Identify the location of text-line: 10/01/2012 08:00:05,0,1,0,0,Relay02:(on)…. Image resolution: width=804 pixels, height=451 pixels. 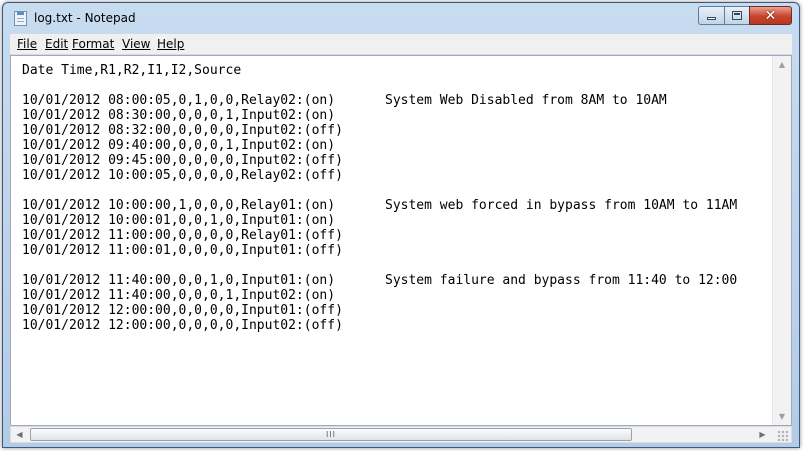
(344, 100).